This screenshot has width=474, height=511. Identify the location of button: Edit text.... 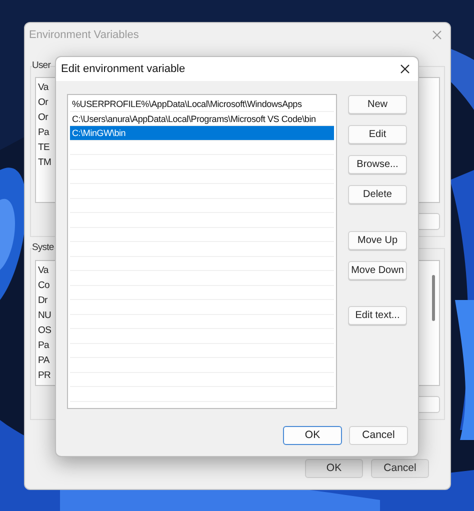
(377, 315).